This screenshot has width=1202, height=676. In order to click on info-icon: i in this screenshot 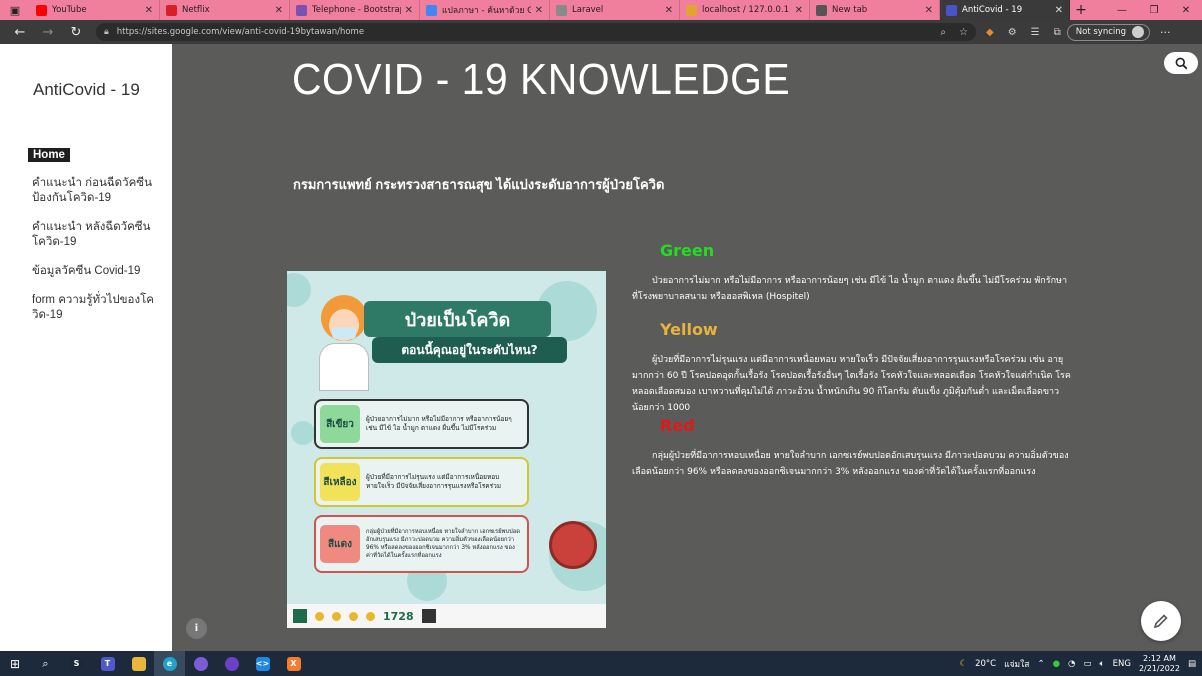, I will do `click(196, 628)`.